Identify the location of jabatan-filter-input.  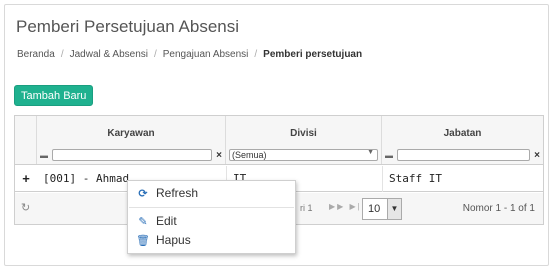
(463, 155).